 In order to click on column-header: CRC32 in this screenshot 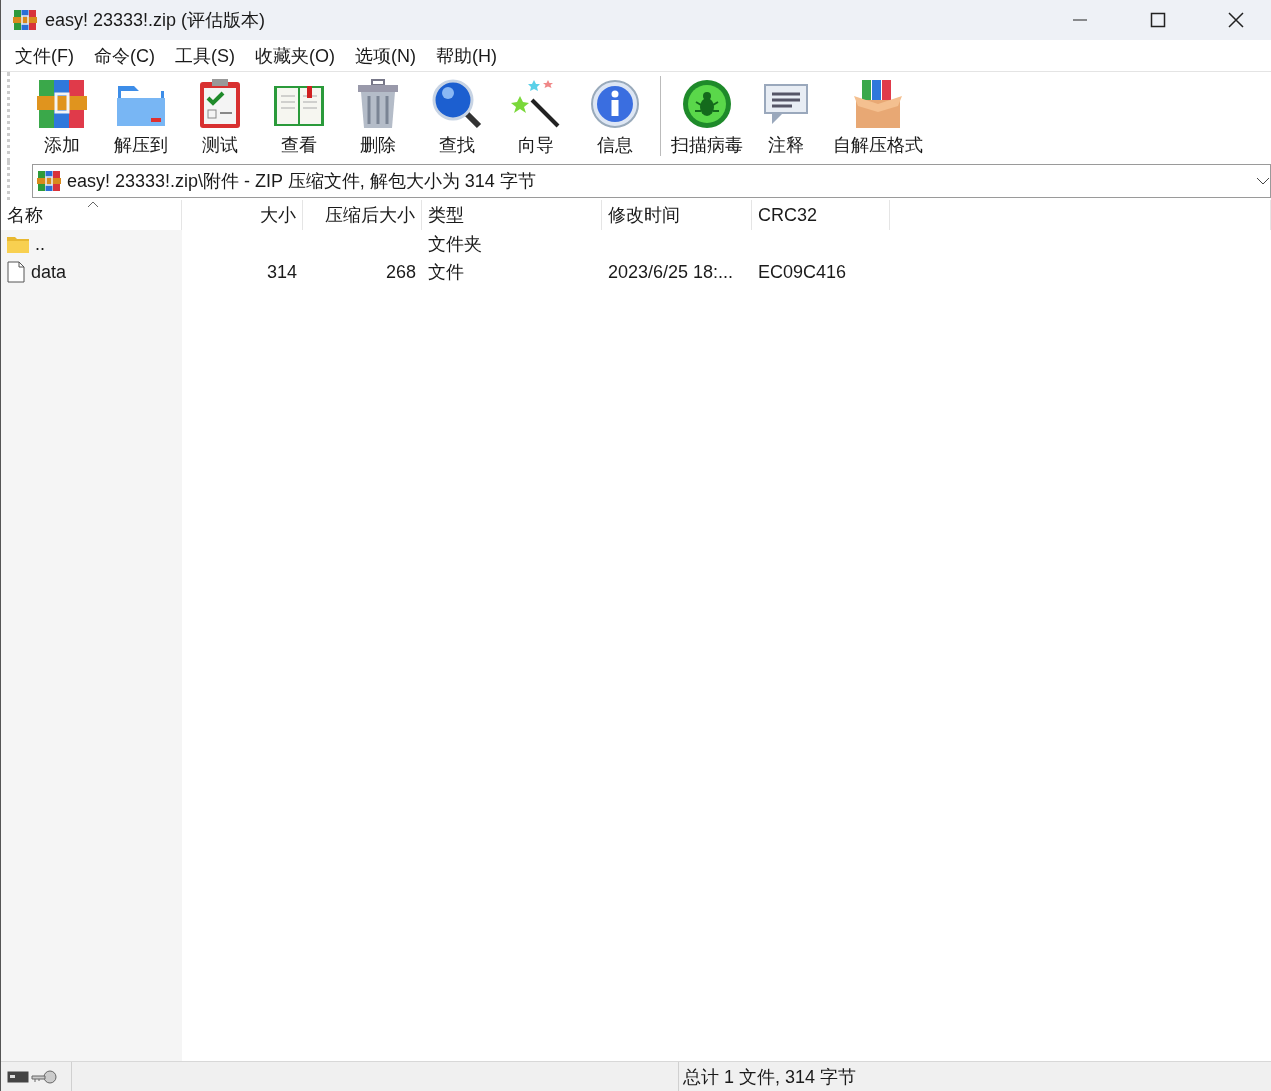, I will do `click(821, 215)`.